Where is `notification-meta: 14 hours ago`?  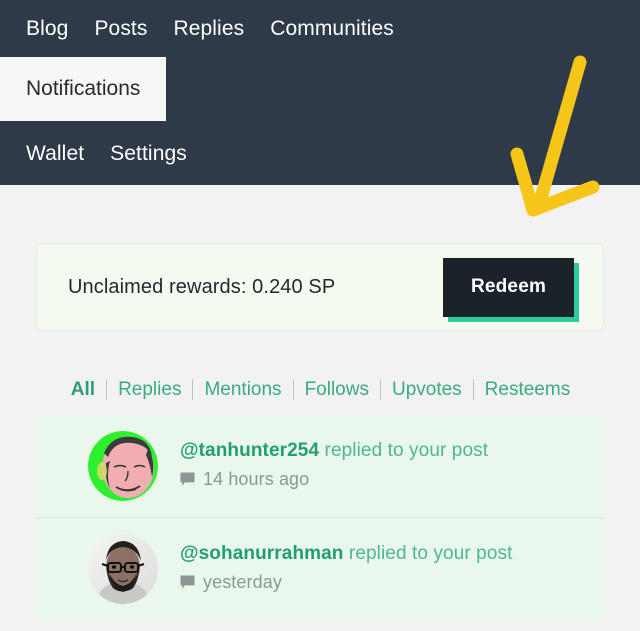 notification-meta: 14 hours ago is located at coordinates (334, 479).